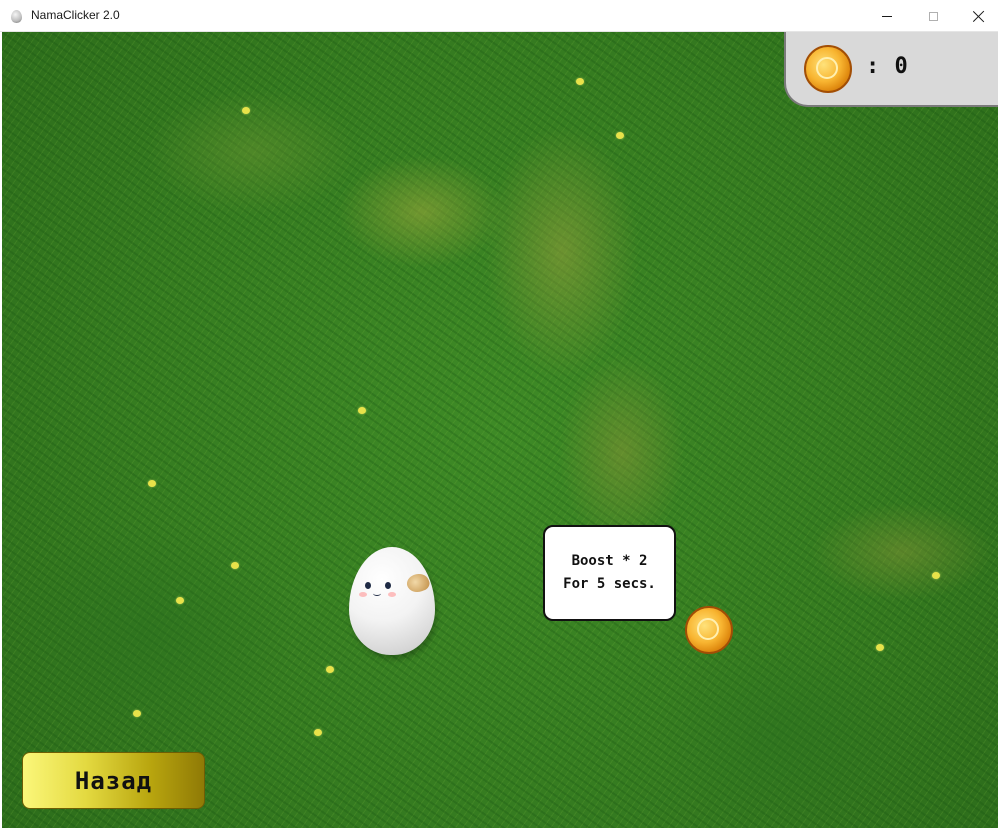 The width and height of the screenshot is (998, 828). Describe the element at coordinates (113, 780) in the screenshot. I see `back-button: Назад` at that location.